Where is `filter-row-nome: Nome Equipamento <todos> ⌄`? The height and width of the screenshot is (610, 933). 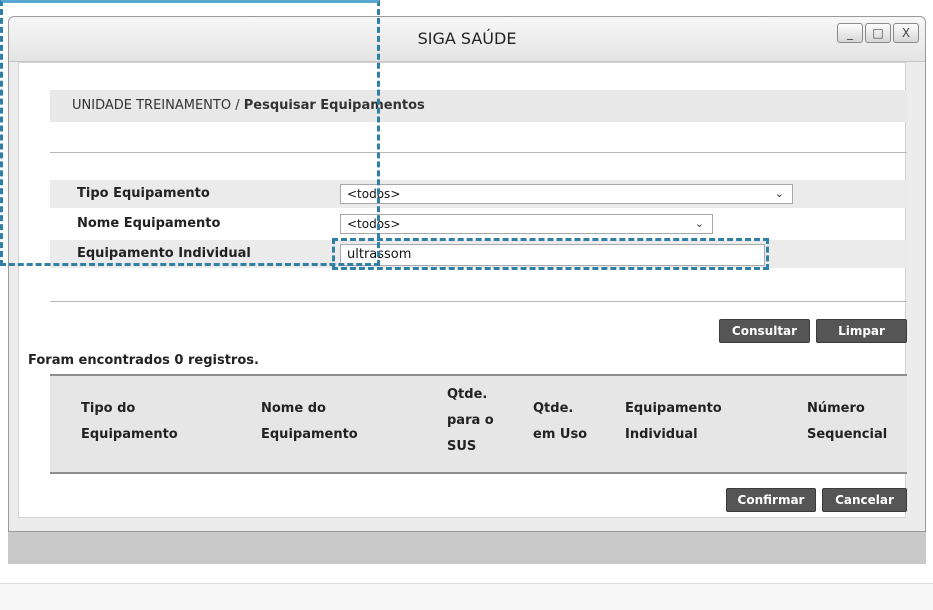 filter-row-nome: Nome Equipamento <todos> ⌄ is located at coordinates (478, 224).